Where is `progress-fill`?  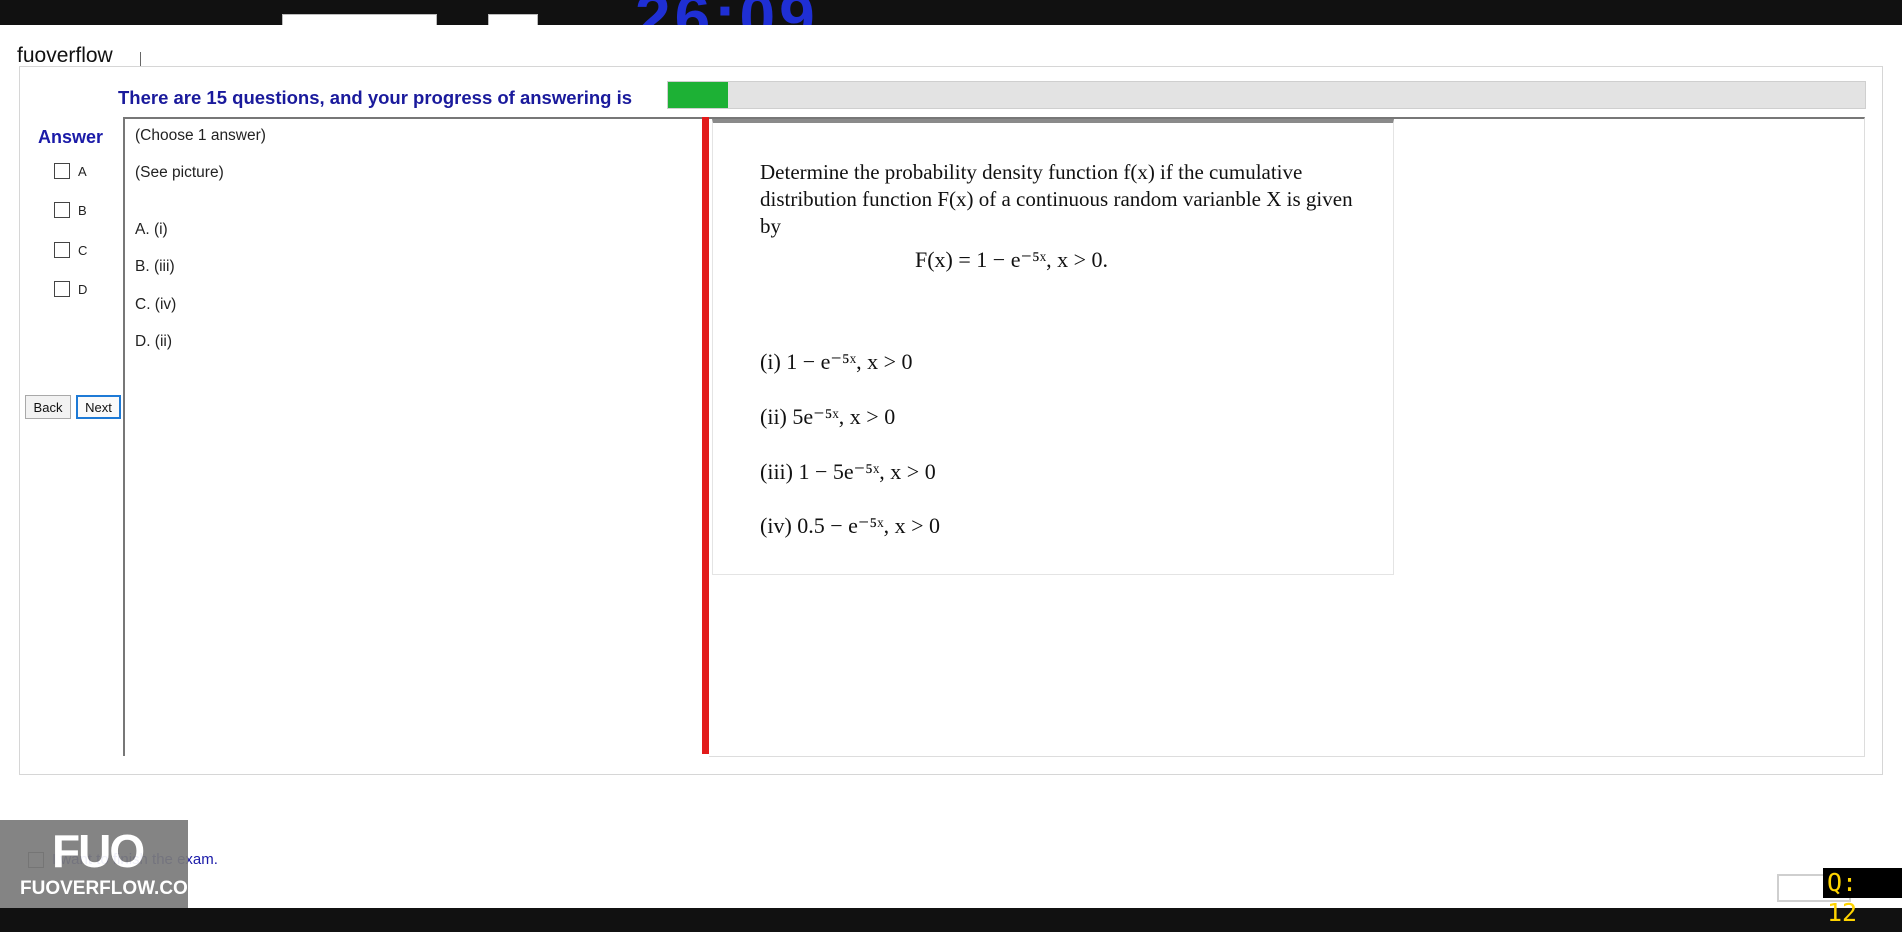 progress-fill is located at coordinates (698, 95).